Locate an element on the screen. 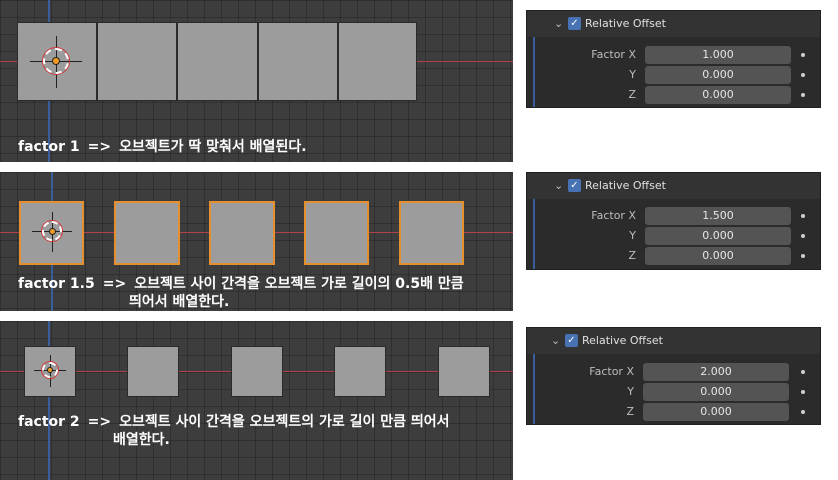 Image resolution: width=838 pixels, height=480 pixels. caption-factor: factor 2 is located at coordinates (49, 422).